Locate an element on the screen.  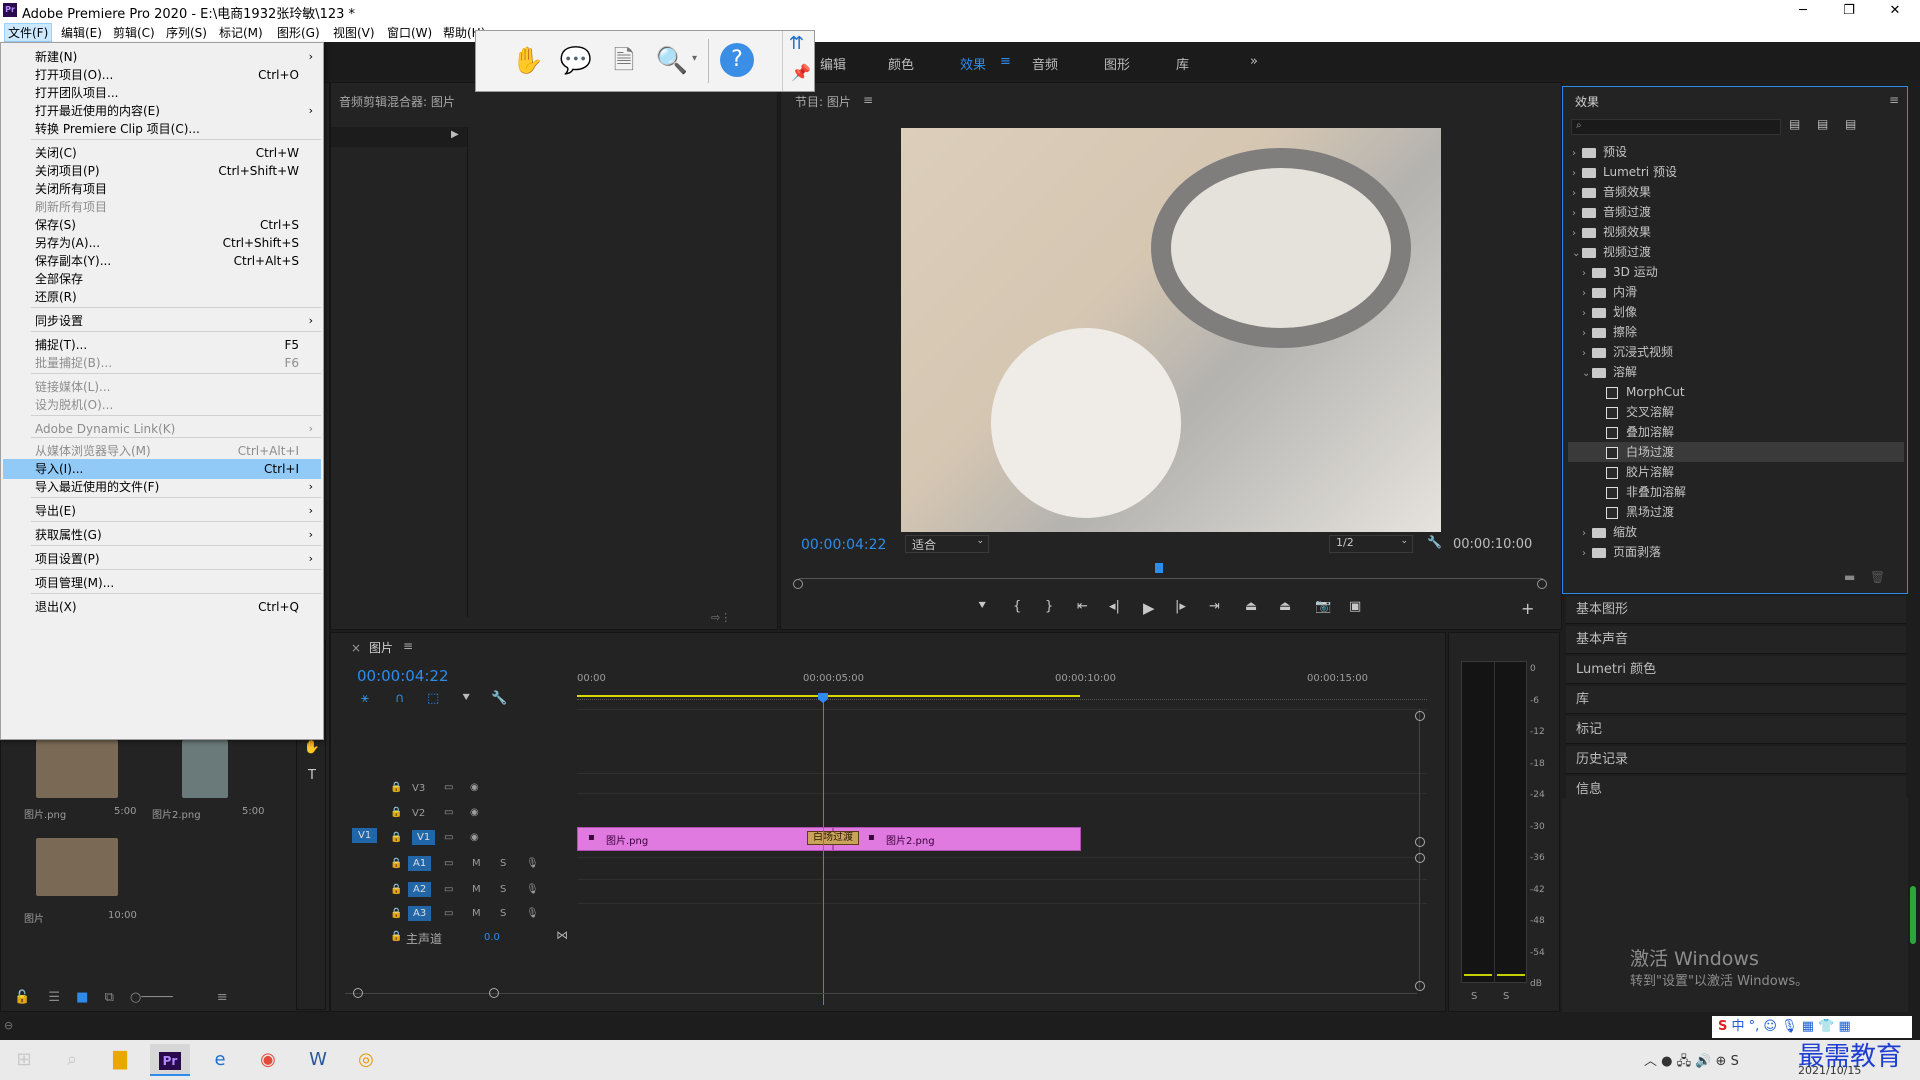
menu-file: 文件(F) is located at coordinates (28, 32).